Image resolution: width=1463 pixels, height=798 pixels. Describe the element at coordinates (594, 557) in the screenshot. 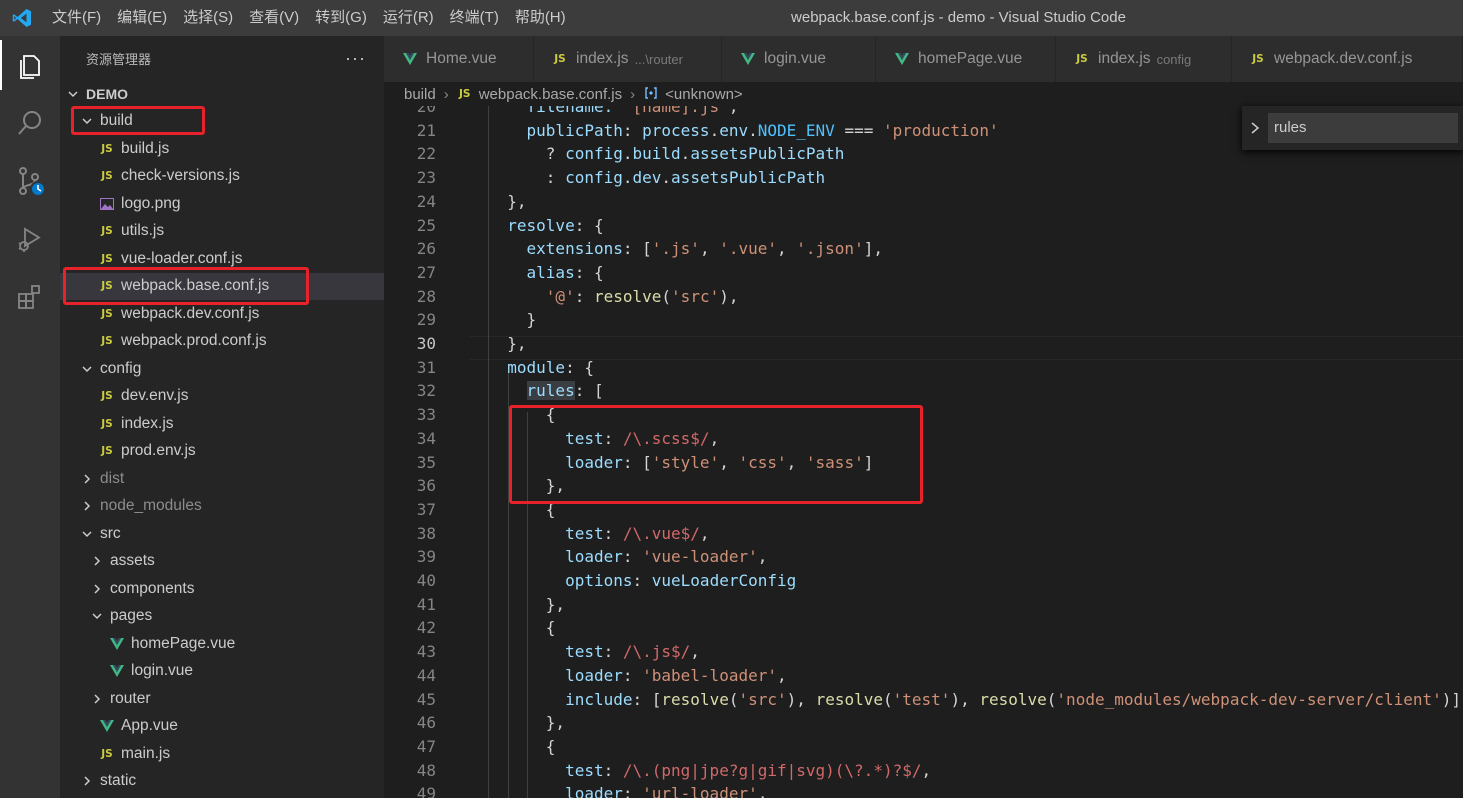

I see `code-token: loader` at that location.